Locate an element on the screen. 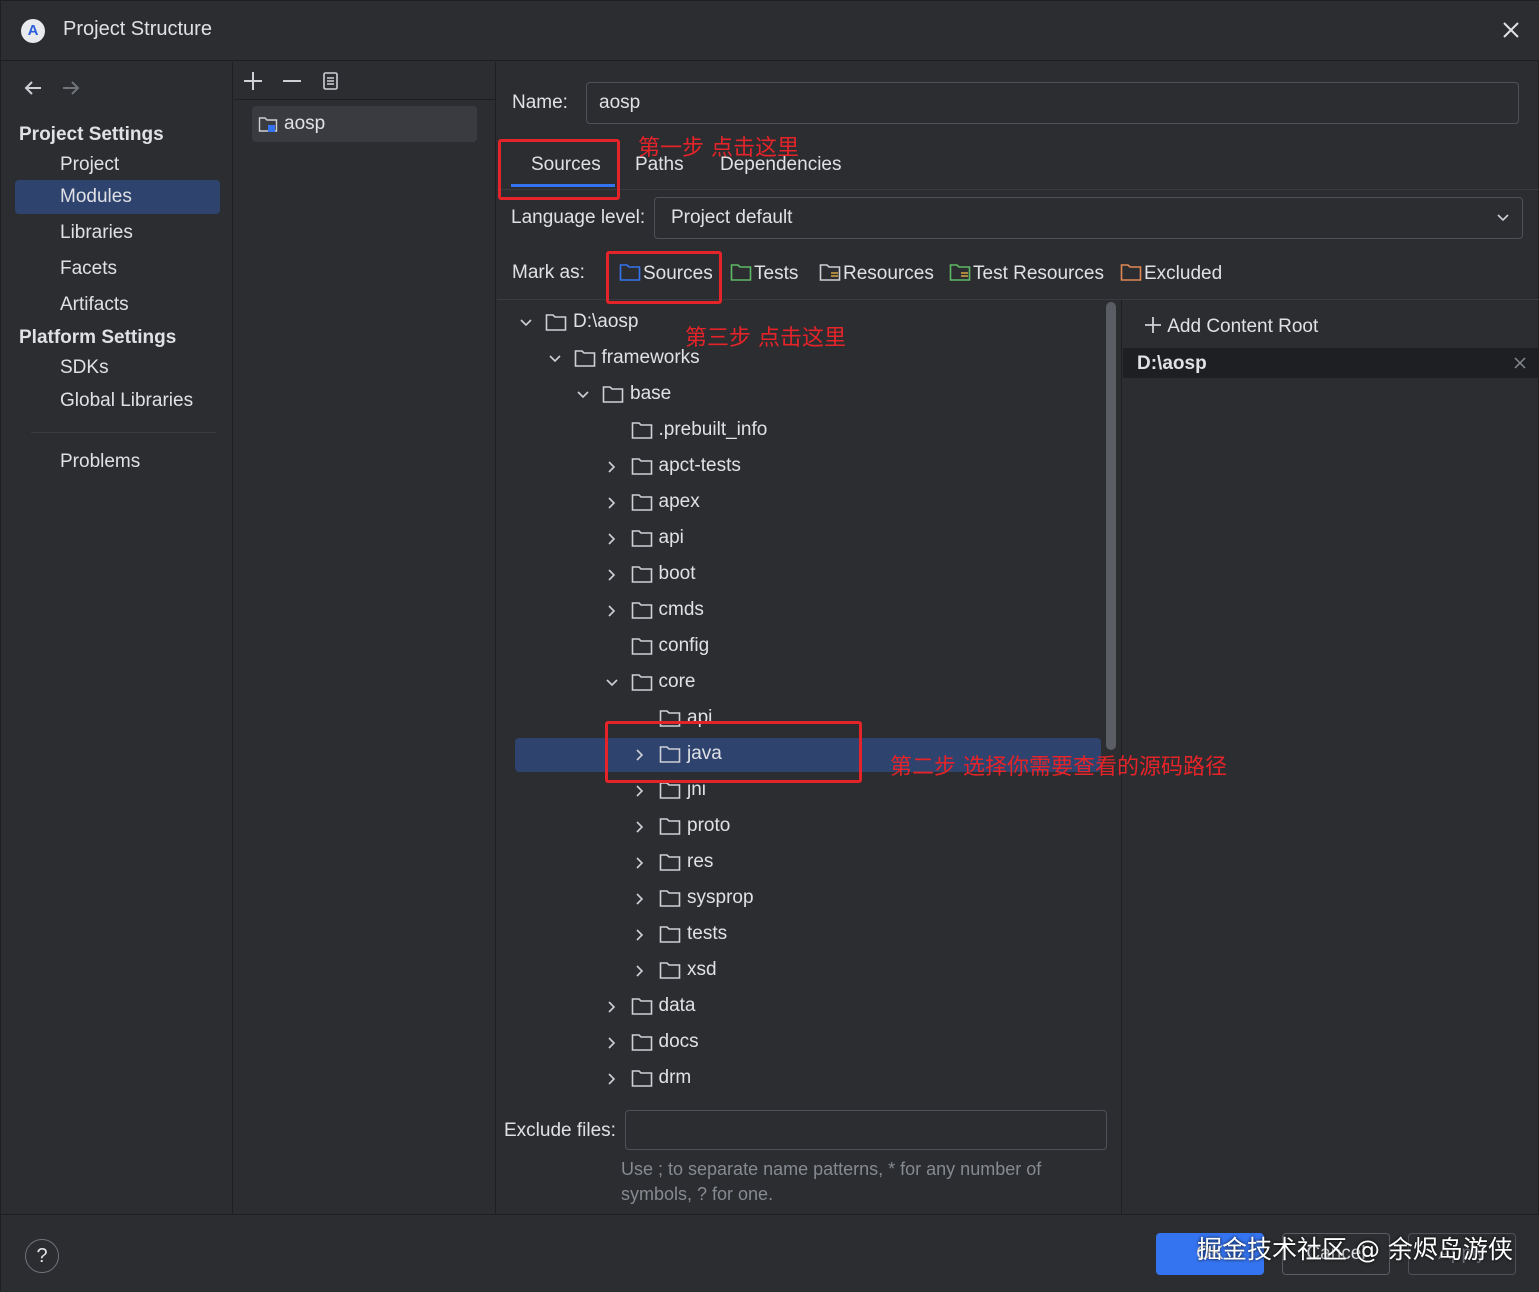 The height and width of the screenshot is (1292, 1539). step1-annotation: 第一步 点击这里 is located at coordinates (718, 148).